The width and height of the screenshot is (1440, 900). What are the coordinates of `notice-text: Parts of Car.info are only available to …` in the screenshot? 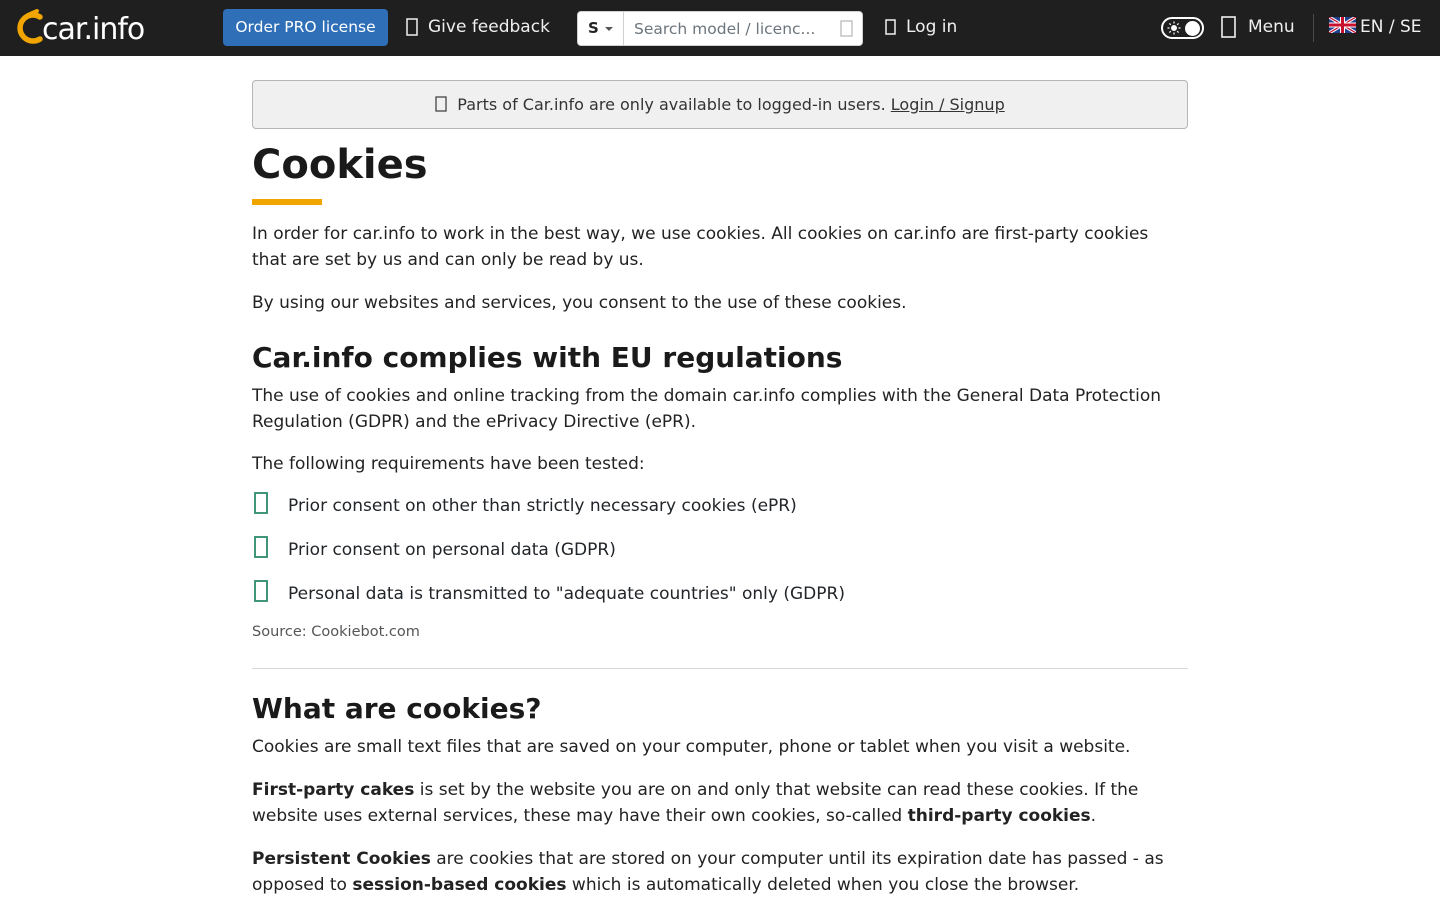 It's located at (671, 104).